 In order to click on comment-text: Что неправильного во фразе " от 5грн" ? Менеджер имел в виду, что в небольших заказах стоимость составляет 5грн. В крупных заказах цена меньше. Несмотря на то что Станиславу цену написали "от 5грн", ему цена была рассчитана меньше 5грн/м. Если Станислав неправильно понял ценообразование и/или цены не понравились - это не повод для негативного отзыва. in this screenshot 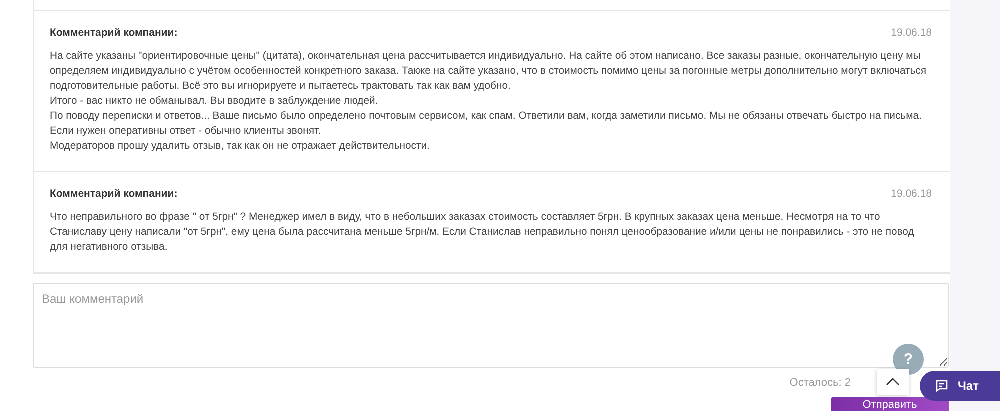, I will do `click(483, 233)`.